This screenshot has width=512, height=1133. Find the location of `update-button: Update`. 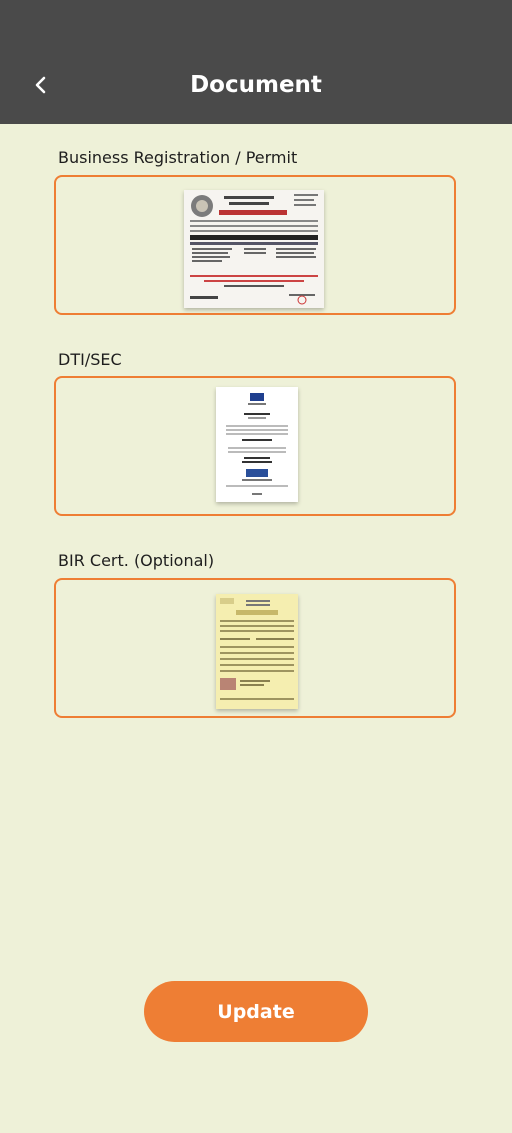

update-button: Update is located at coordinates (256, 1011).